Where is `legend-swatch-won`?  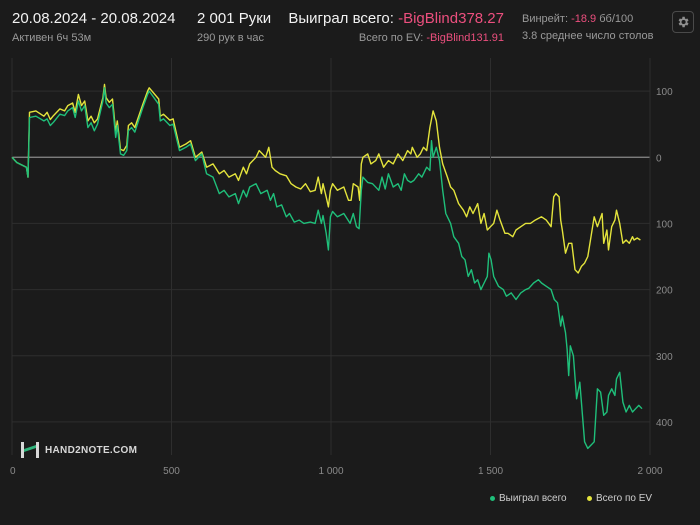 legend-swatch-won is located at coordinates (492, 498).